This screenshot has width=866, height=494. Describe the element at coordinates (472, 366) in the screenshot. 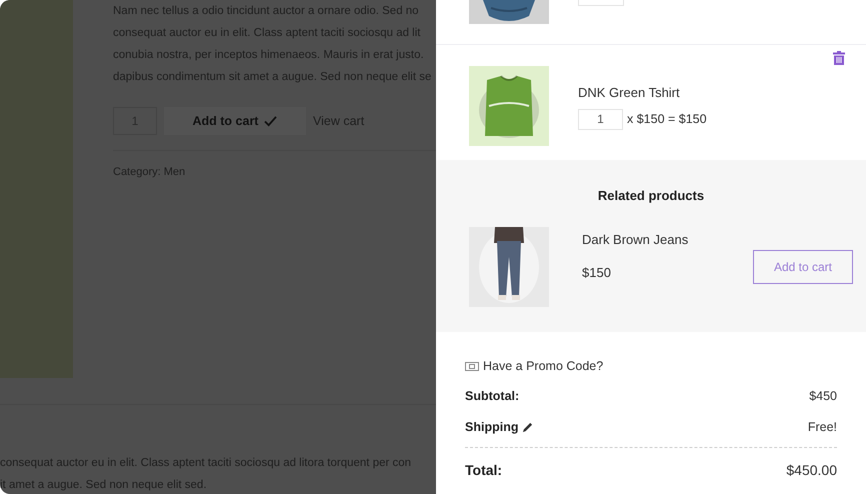

I see `ticket-icon` at that location.